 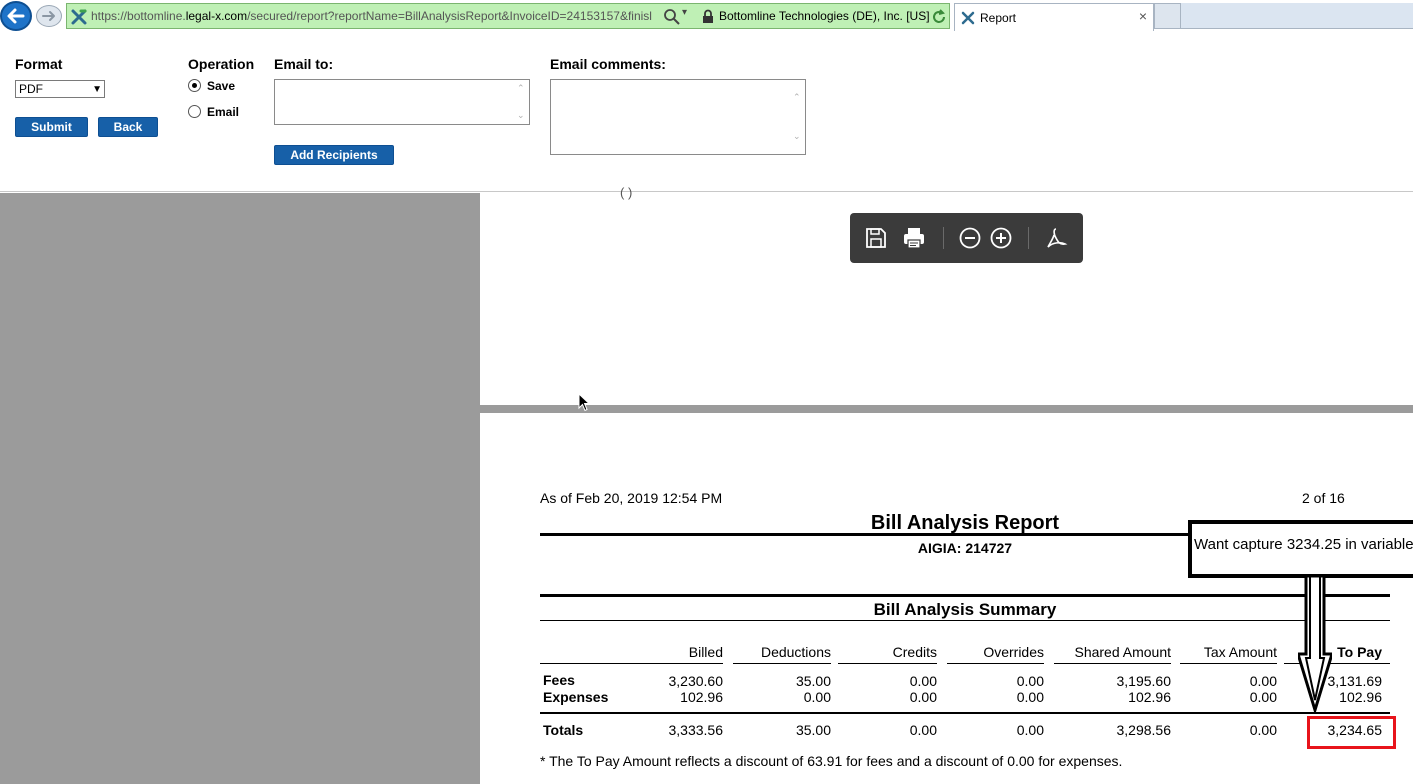 What do you see at coordinates (876, 238) in the screenshot?
I see `save-icon` at bounding box center [876, 238].